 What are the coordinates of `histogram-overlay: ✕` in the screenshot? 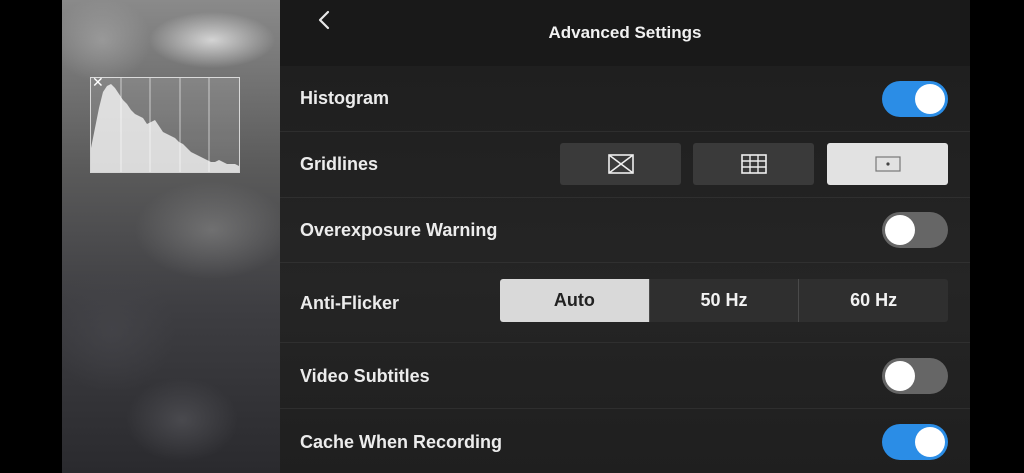 It's located at (165, 124).